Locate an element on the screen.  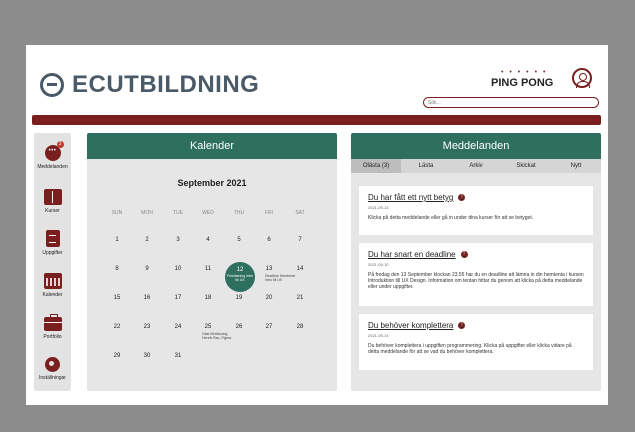
briefcase-icon is located at coordinates (52, 322).